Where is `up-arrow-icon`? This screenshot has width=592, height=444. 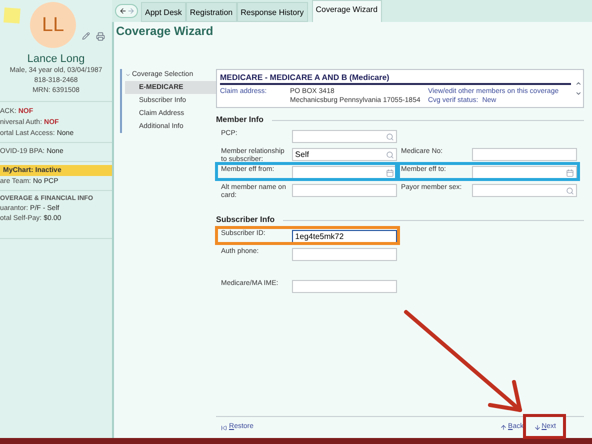 up-arrow-icon is located at coordinates (504, 427).